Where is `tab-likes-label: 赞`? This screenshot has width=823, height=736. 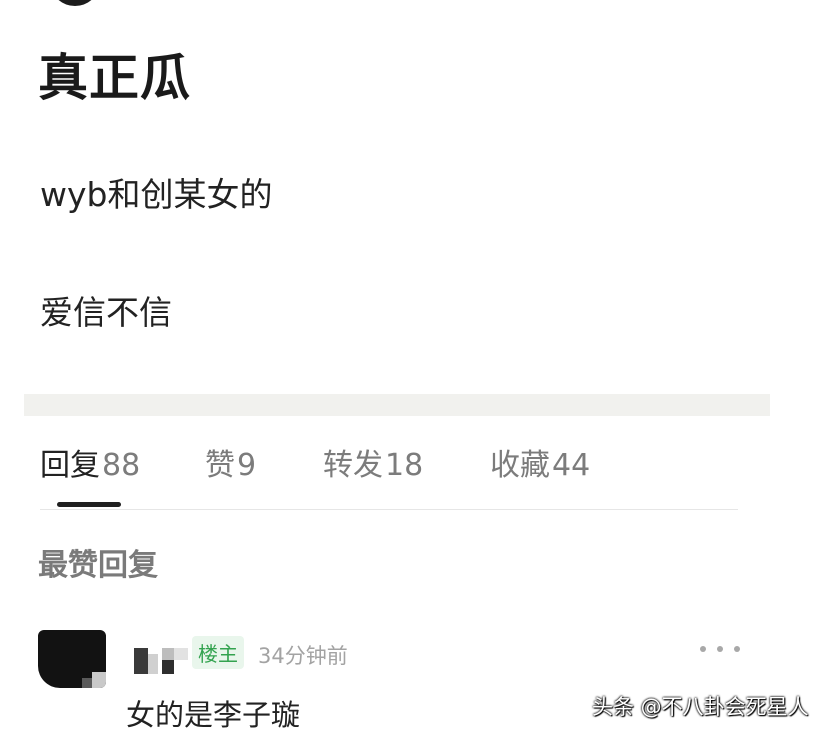 tab-likes-label: 赞 is located at coordinates (220, 465).